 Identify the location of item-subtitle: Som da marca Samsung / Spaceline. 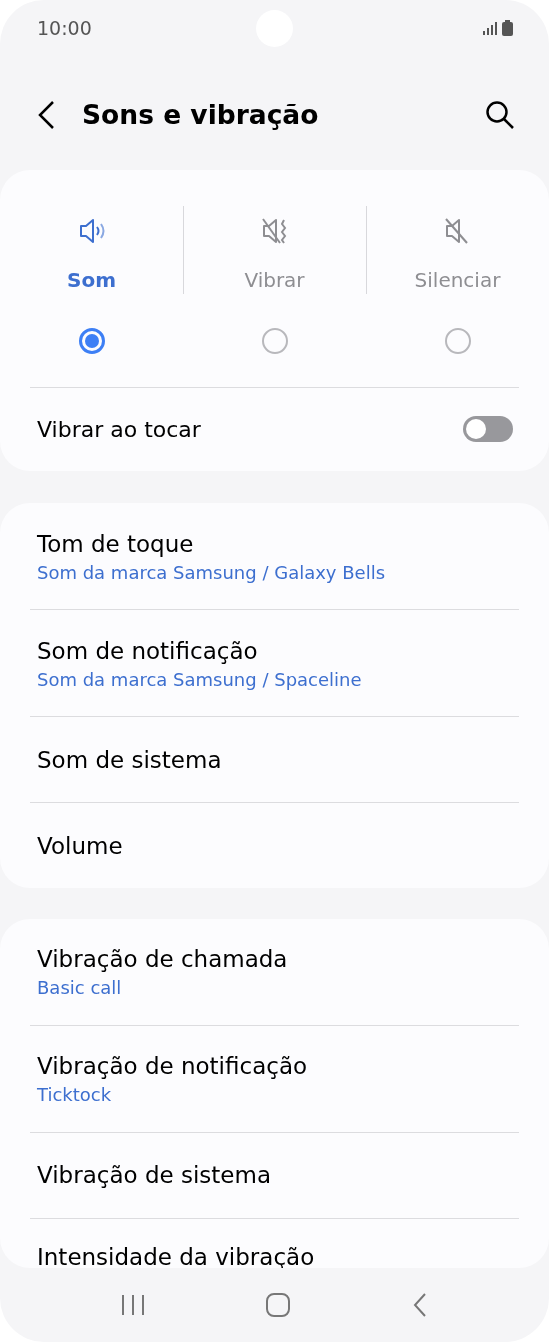
(200, 679).